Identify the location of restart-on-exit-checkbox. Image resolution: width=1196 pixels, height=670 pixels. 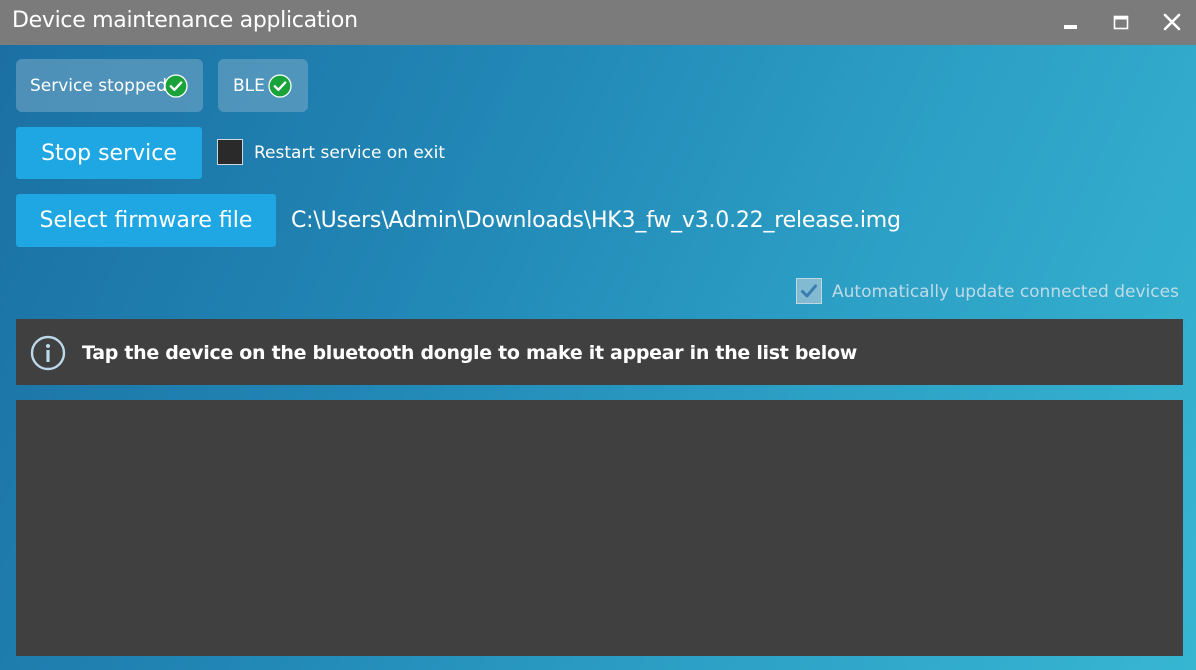
(230, 152).